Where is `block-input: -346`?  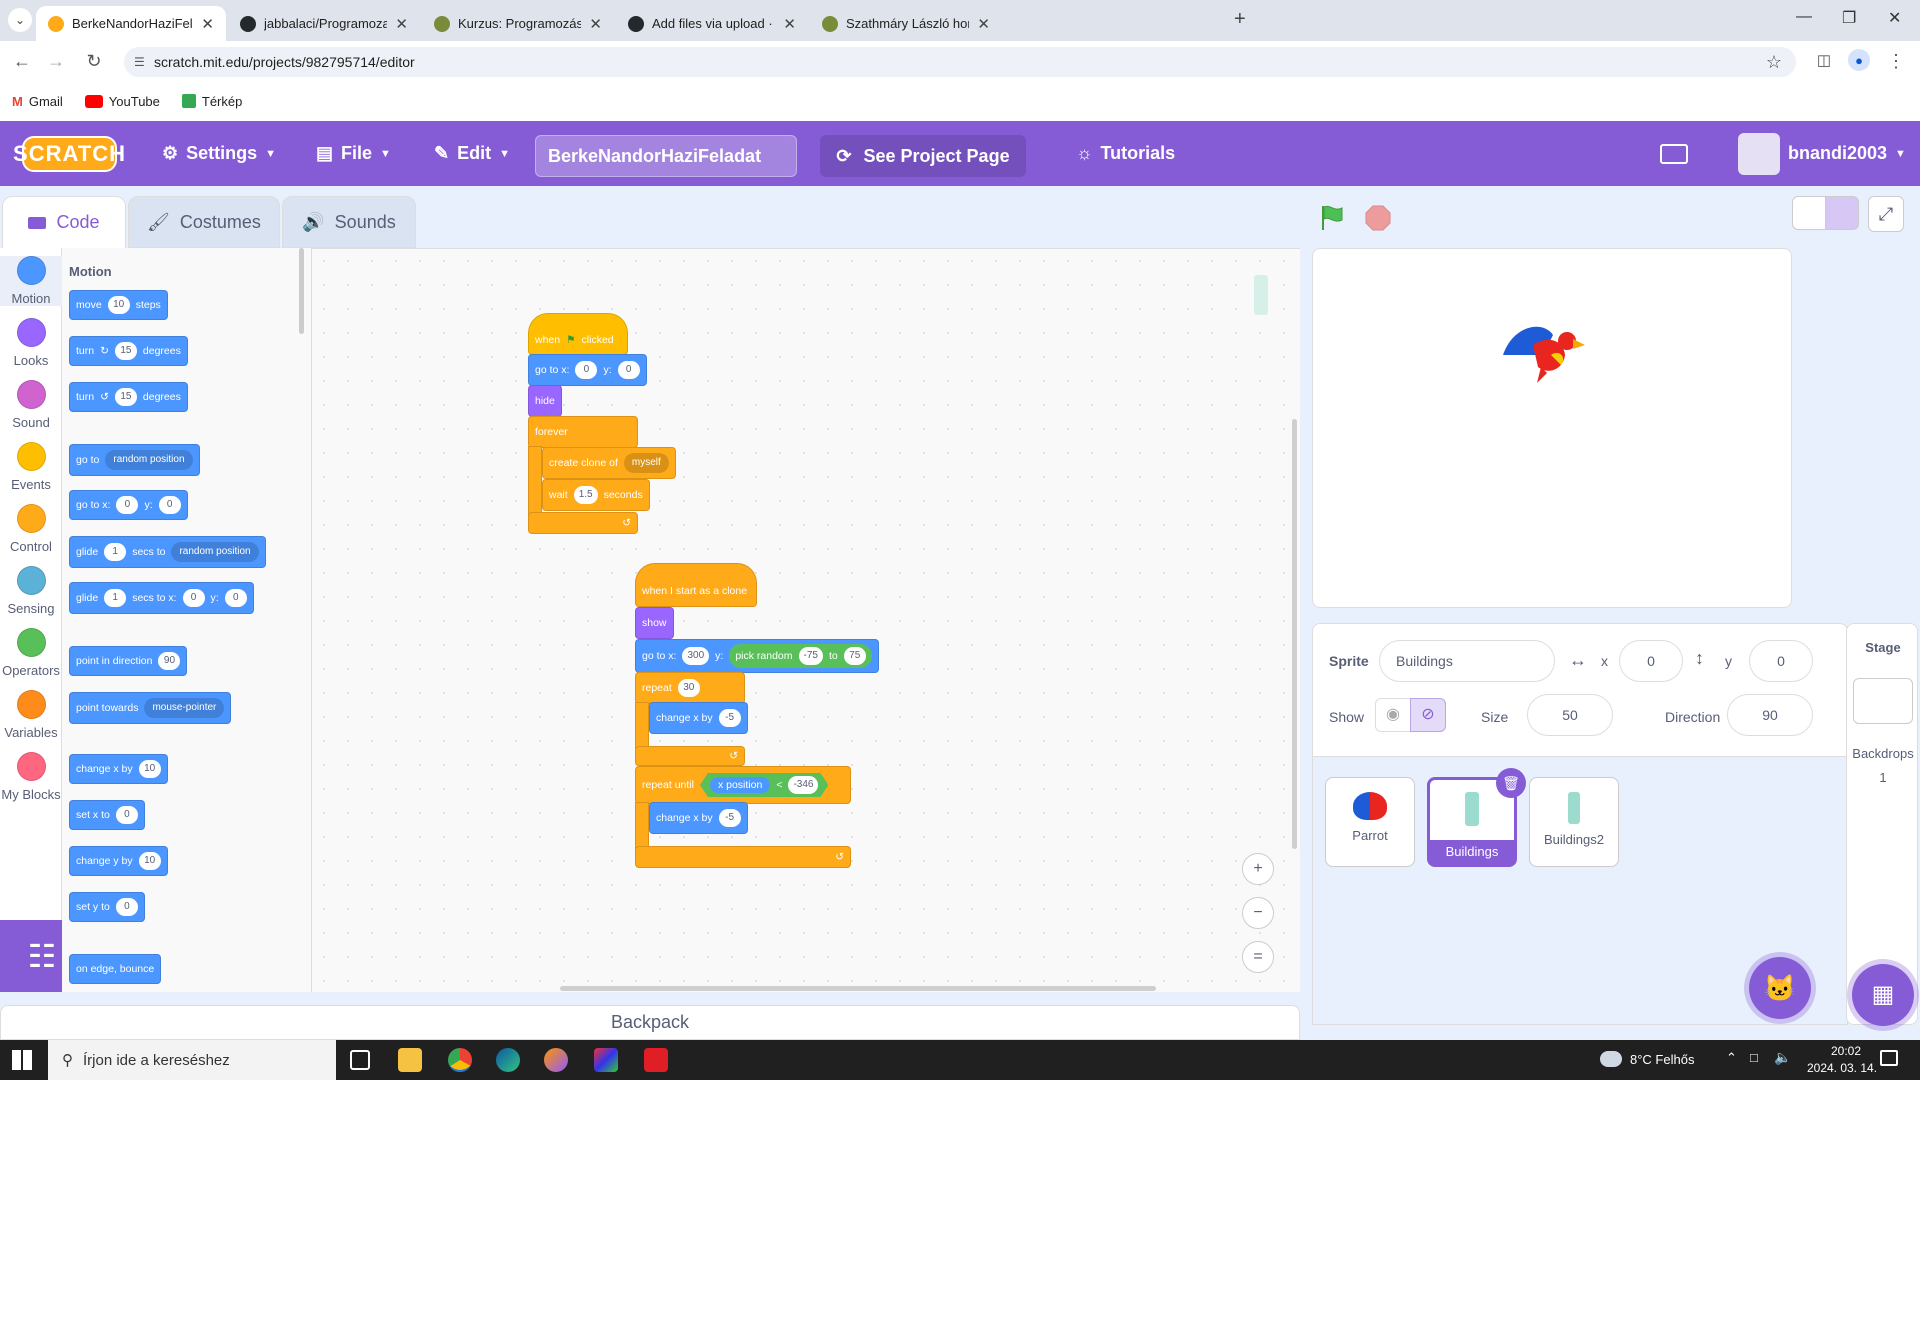
block-input: -346 is located at coordinates (803, 785).